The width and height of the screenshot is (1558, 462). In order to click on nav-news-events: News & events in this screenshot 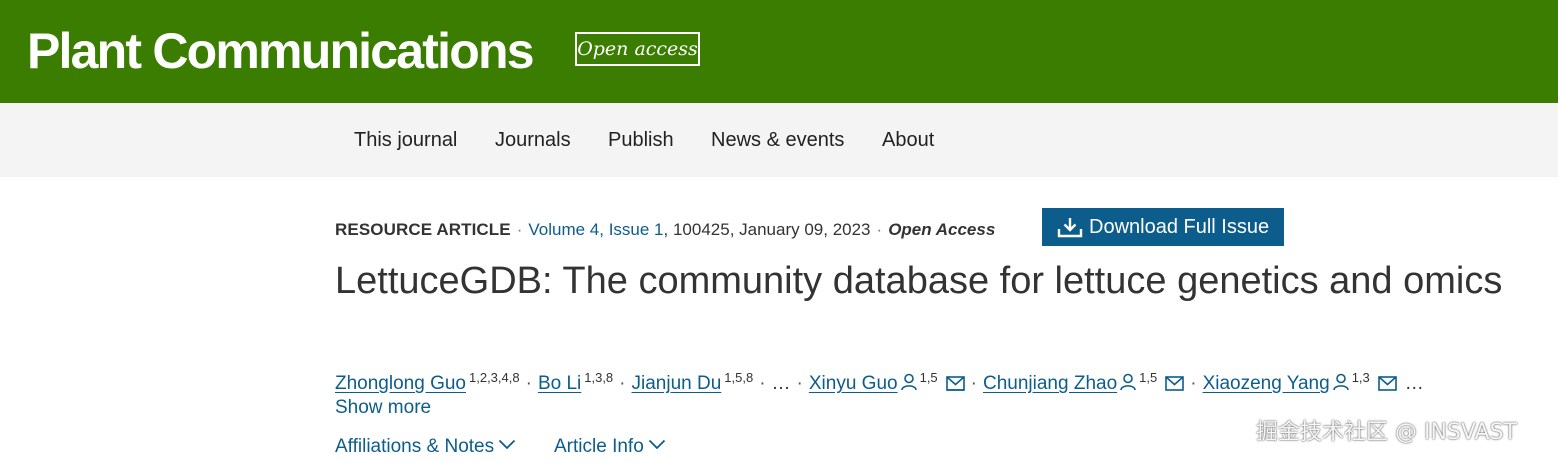, I will do `click(777, 140)`.